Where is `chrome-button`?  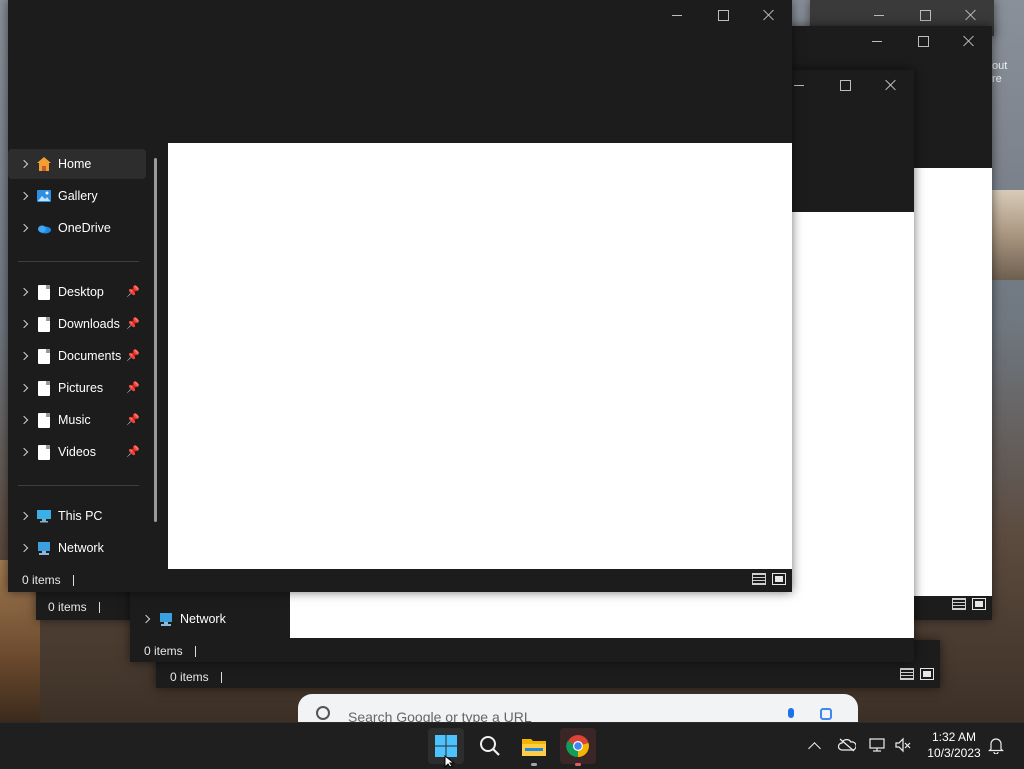 chrome-button is located at coordinates (578, 747).